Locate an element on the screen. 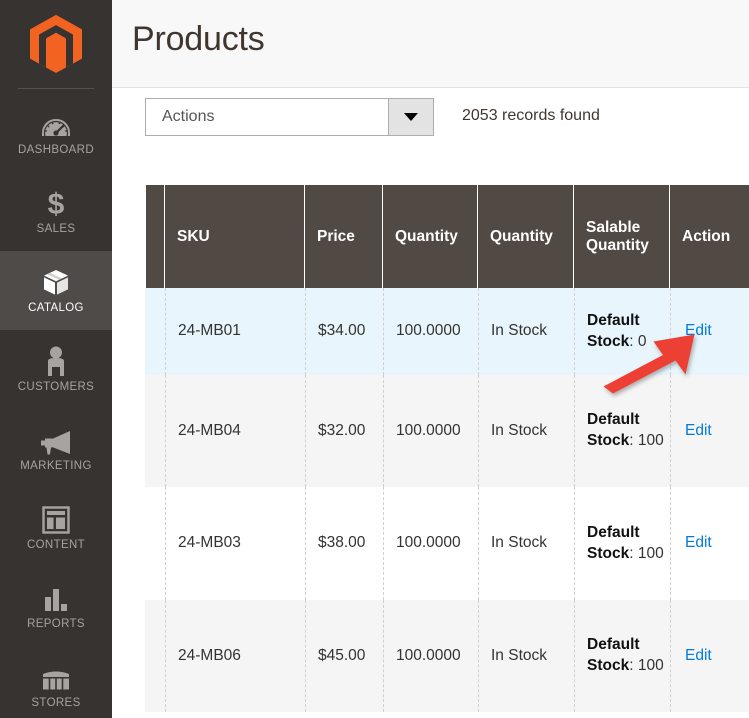 Image resolution: width=749 pixels, height=718 pixels. column-header-quantity: Quantity is located at coordinates (430, 236).